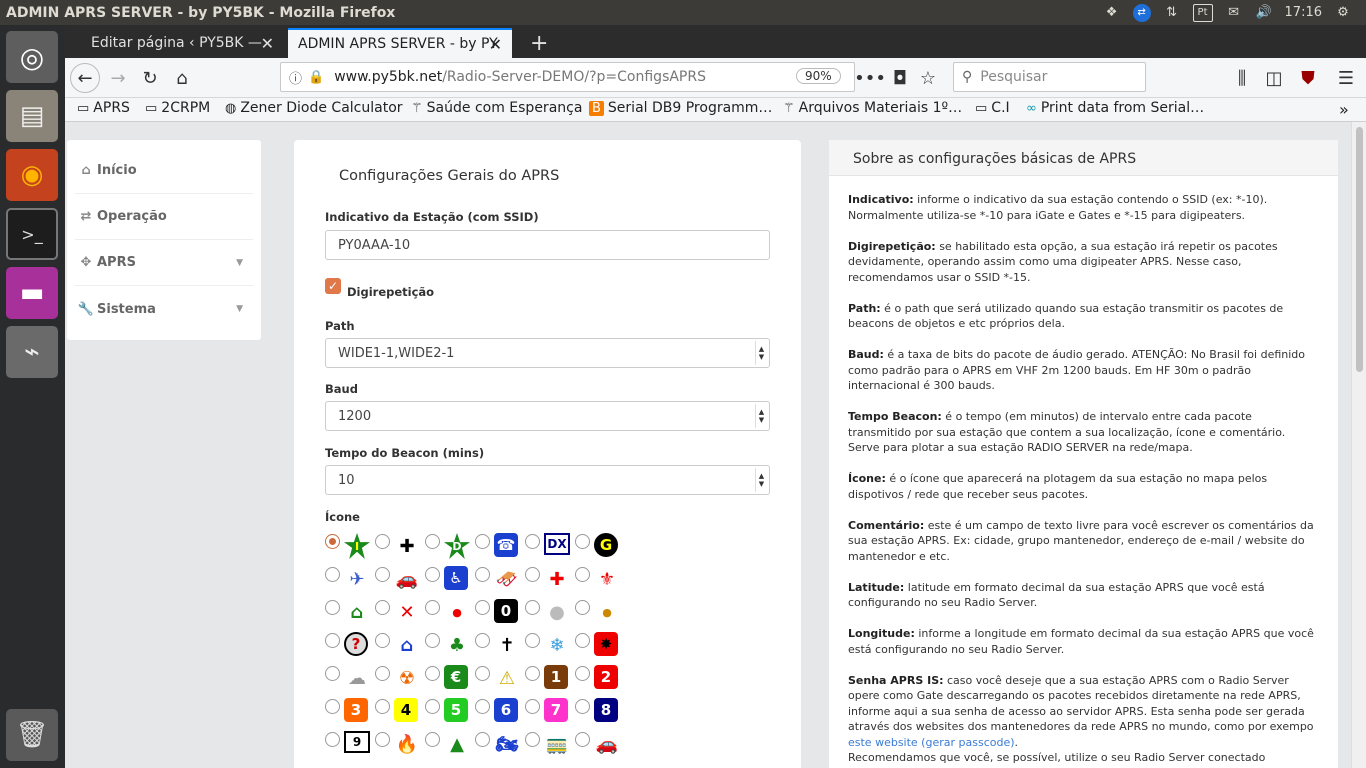 The width and height of the screenshot is (1366, 768). What do you see at coordinates (1344, 109) in the screenshot?
I see `more-bookmarks-icon: »` at bounding box center [1344, 109].